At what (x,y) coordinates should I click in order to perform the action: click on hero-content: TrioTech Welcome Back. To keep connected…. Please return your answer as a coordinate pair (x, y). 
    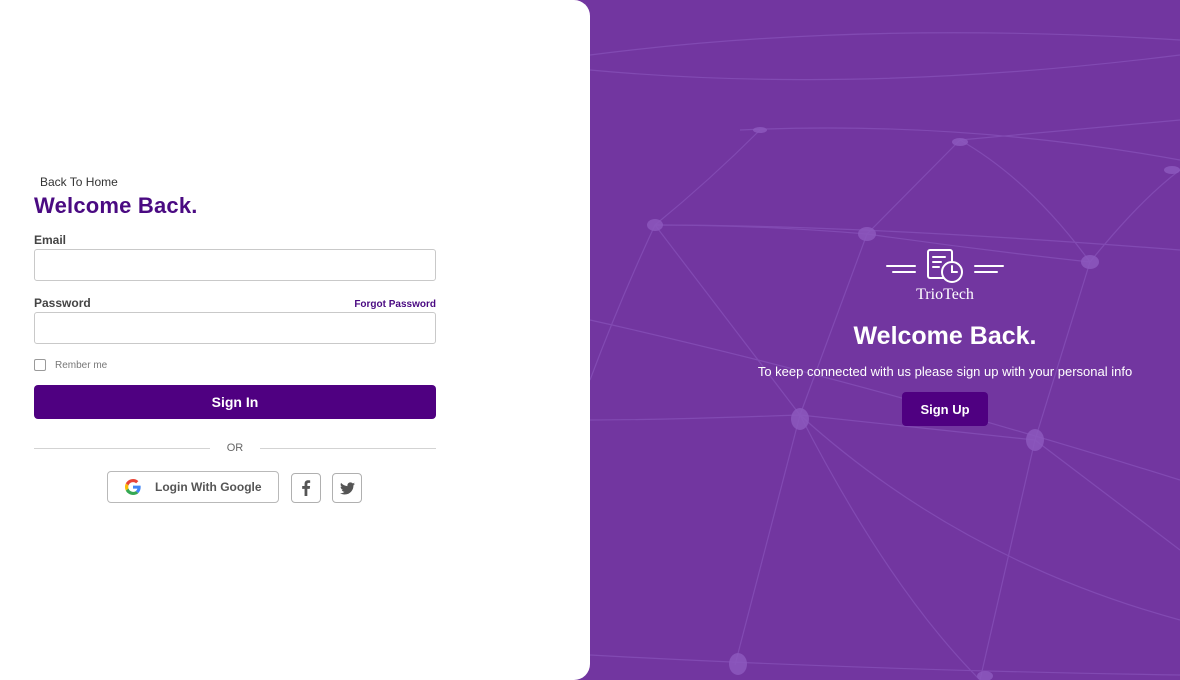
    Looking at the image, I should click on (940, 336).